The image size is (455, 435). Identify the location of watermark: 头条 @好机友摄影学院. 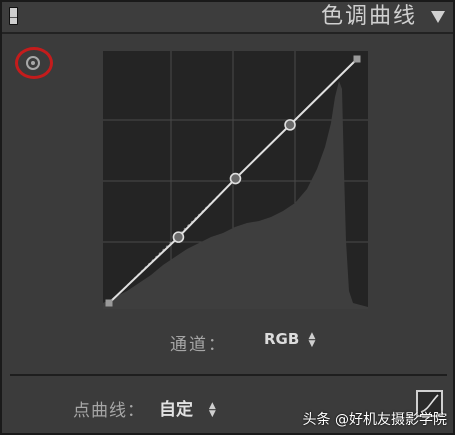
(374, 420).